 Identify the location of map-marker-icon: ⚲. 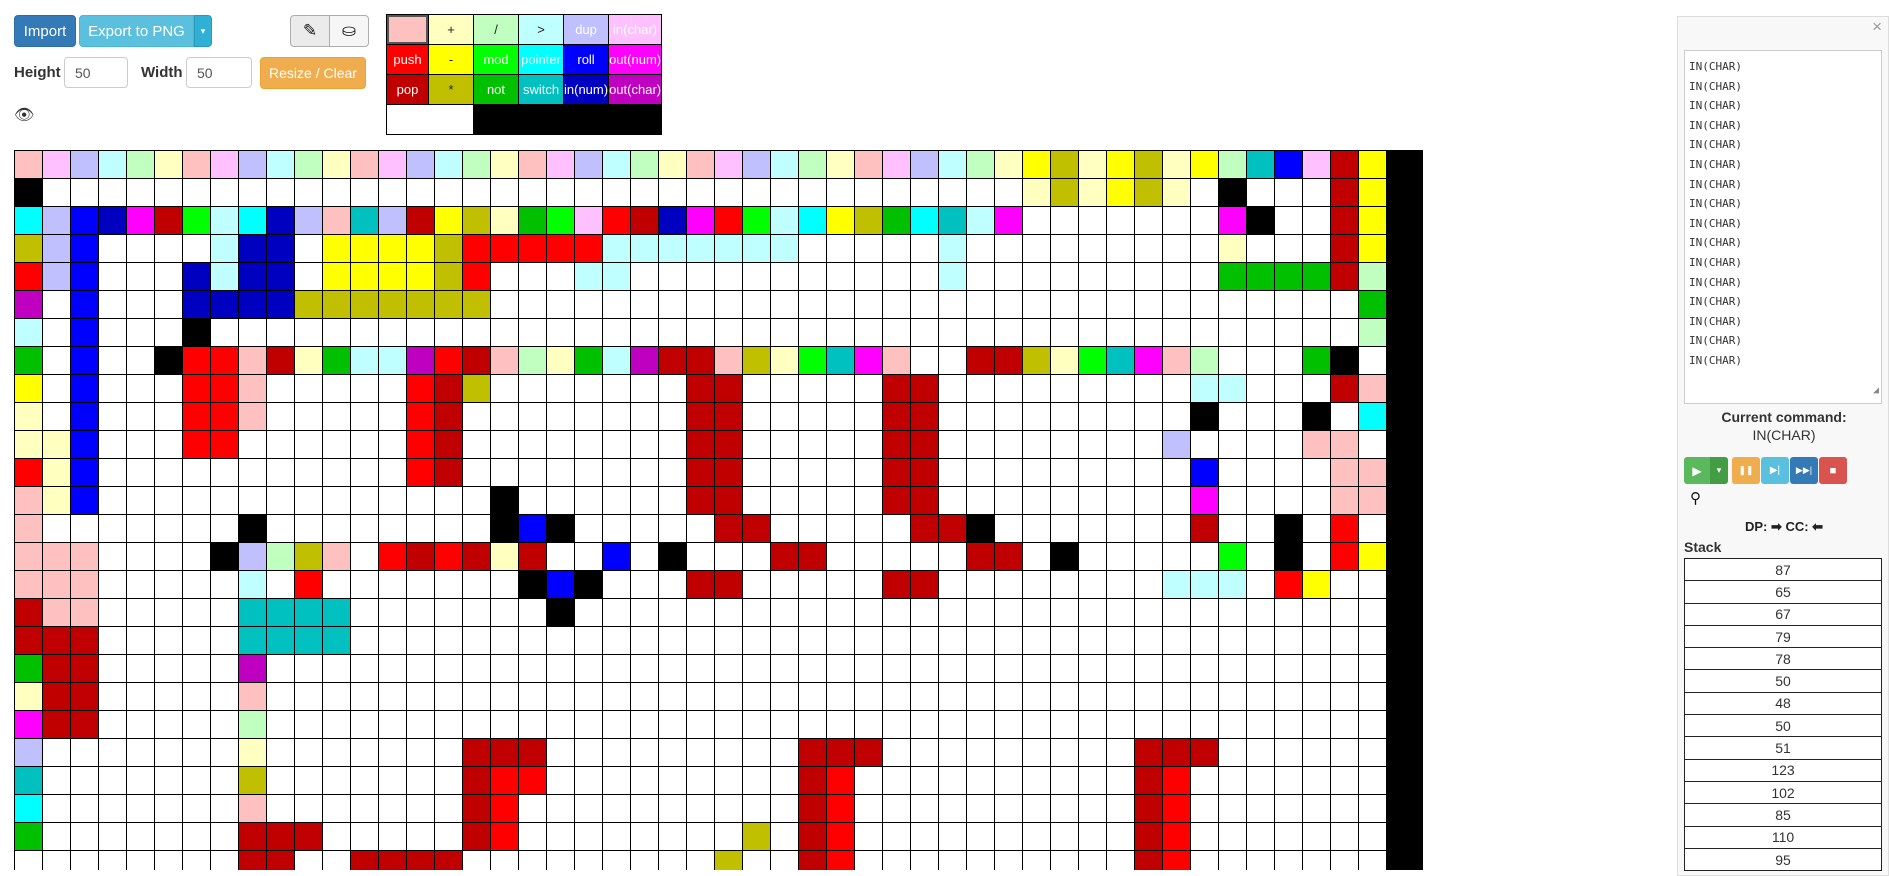
(1695, 498).